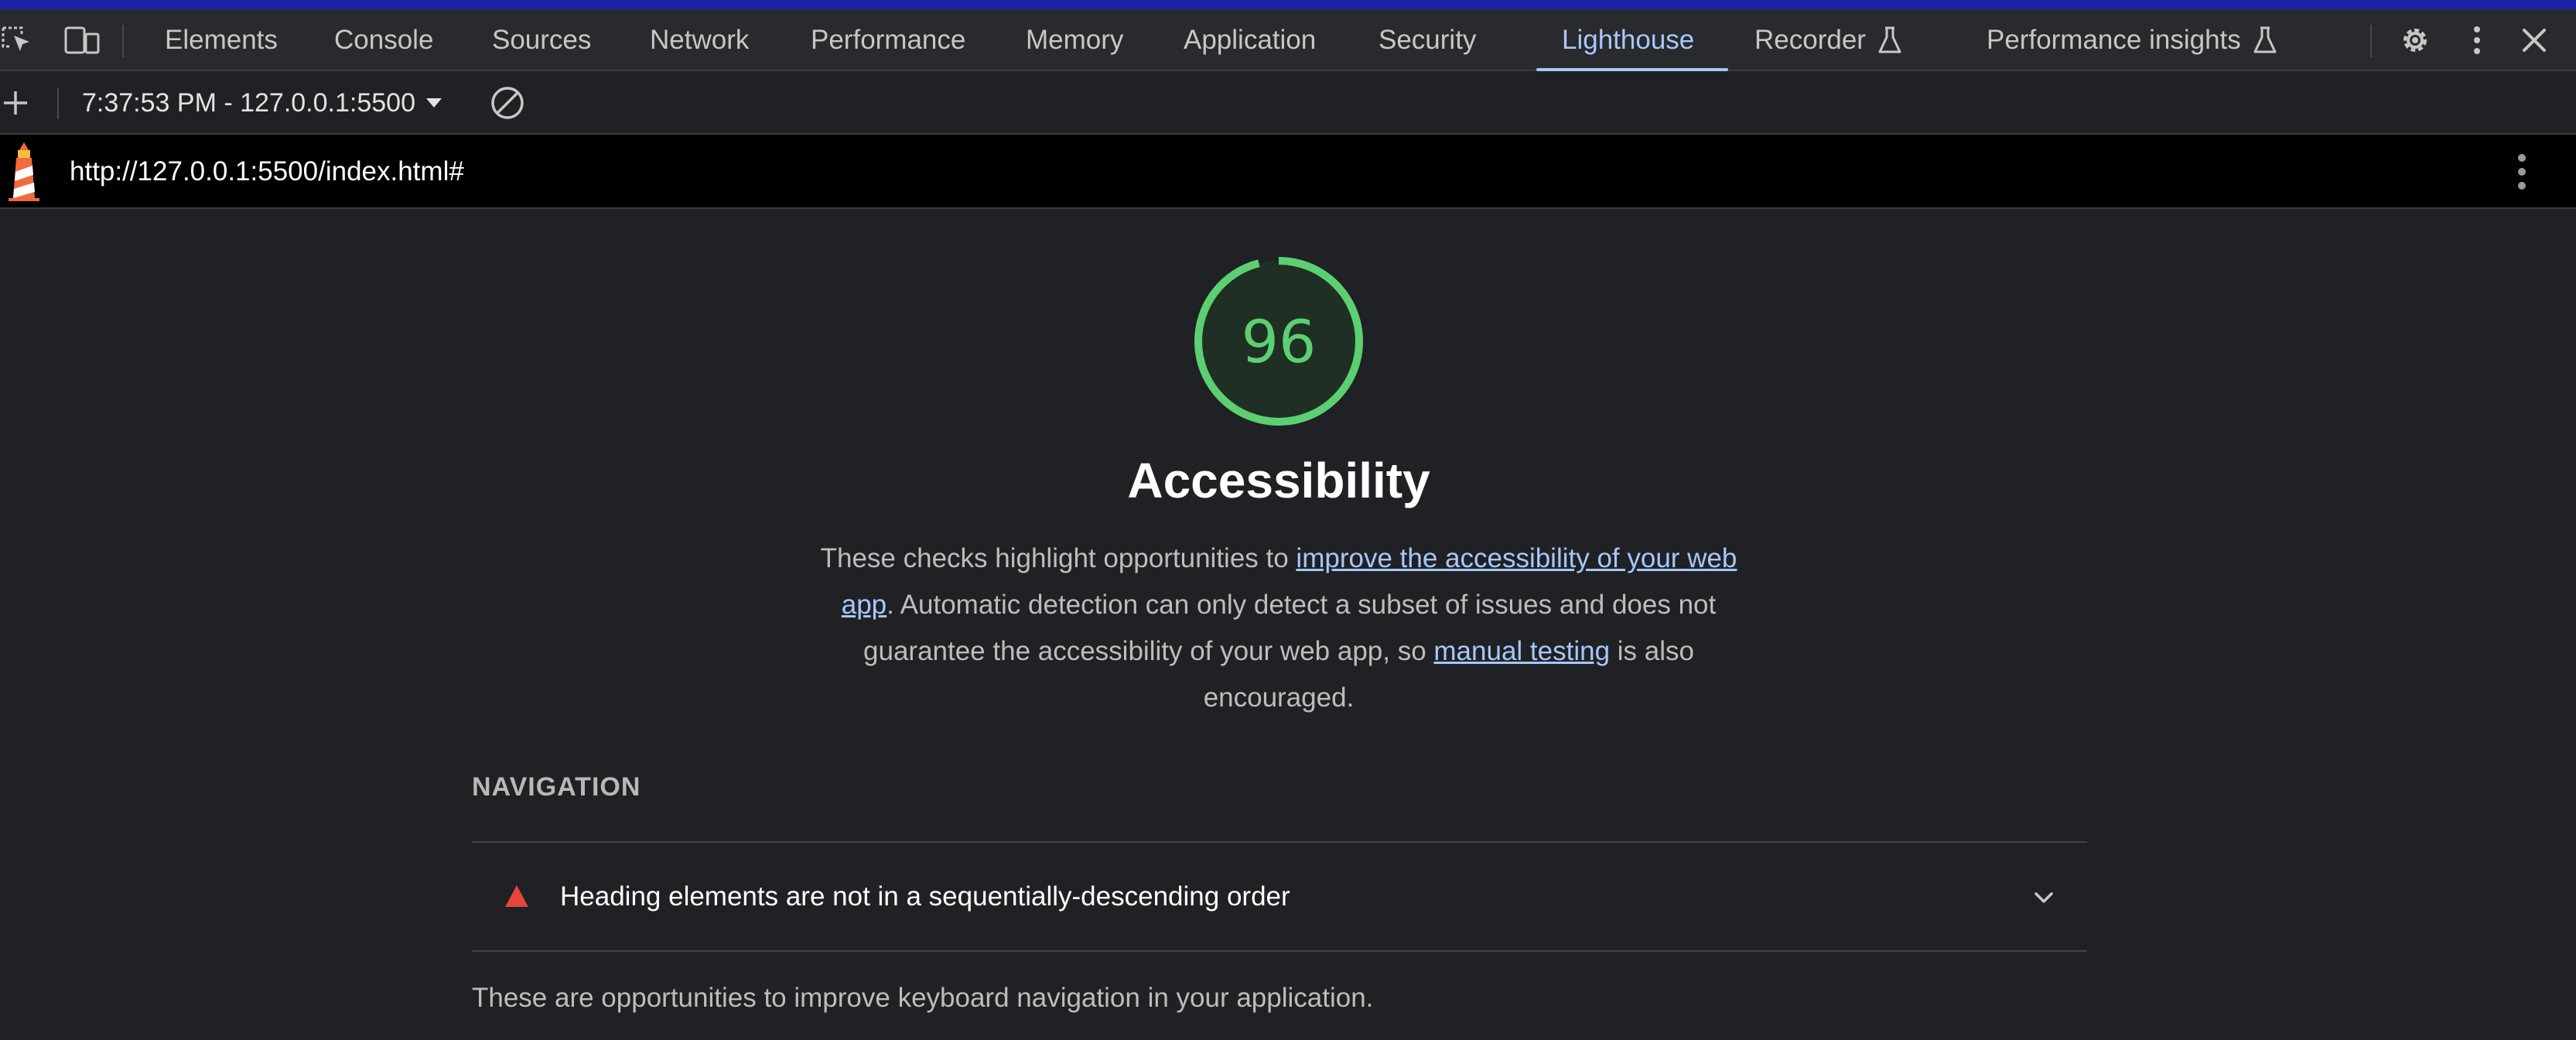 This screenshot has width=2576, height=1040. I want to click on fail-triangle-icon, so click(516, 896).